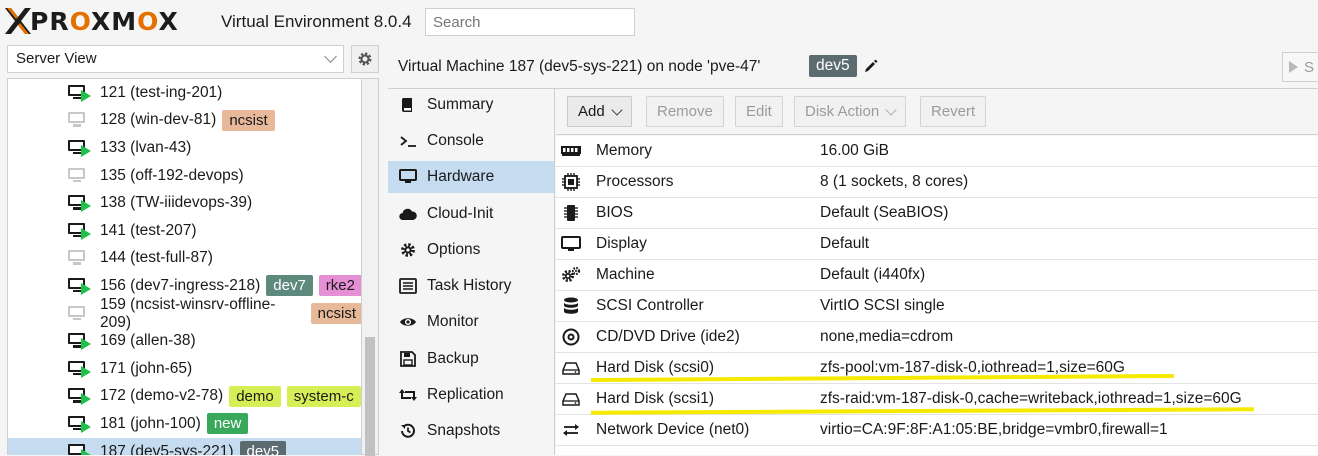  I want to click on revert-button: Revert, so click(953, 111).